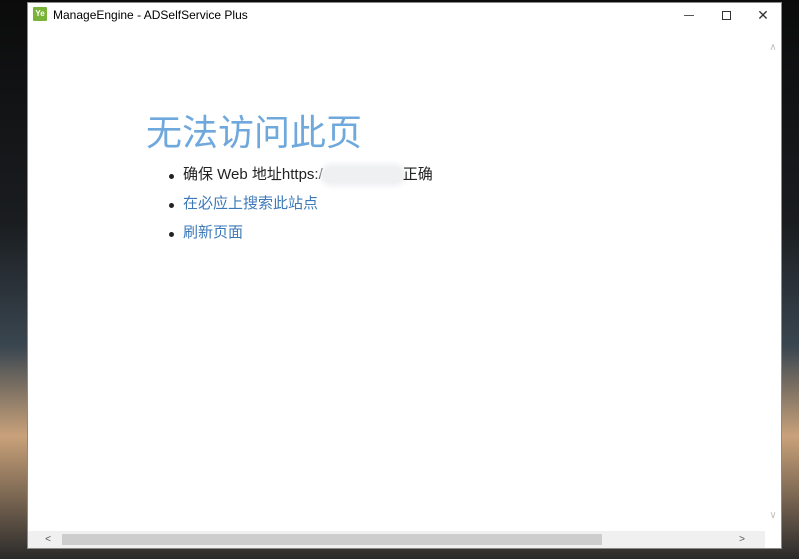 The image size is (799, 559). What do you see at coordinates (362, 175) in the screenshot?
I see `redacted-url` at bounding box center [362, 175].